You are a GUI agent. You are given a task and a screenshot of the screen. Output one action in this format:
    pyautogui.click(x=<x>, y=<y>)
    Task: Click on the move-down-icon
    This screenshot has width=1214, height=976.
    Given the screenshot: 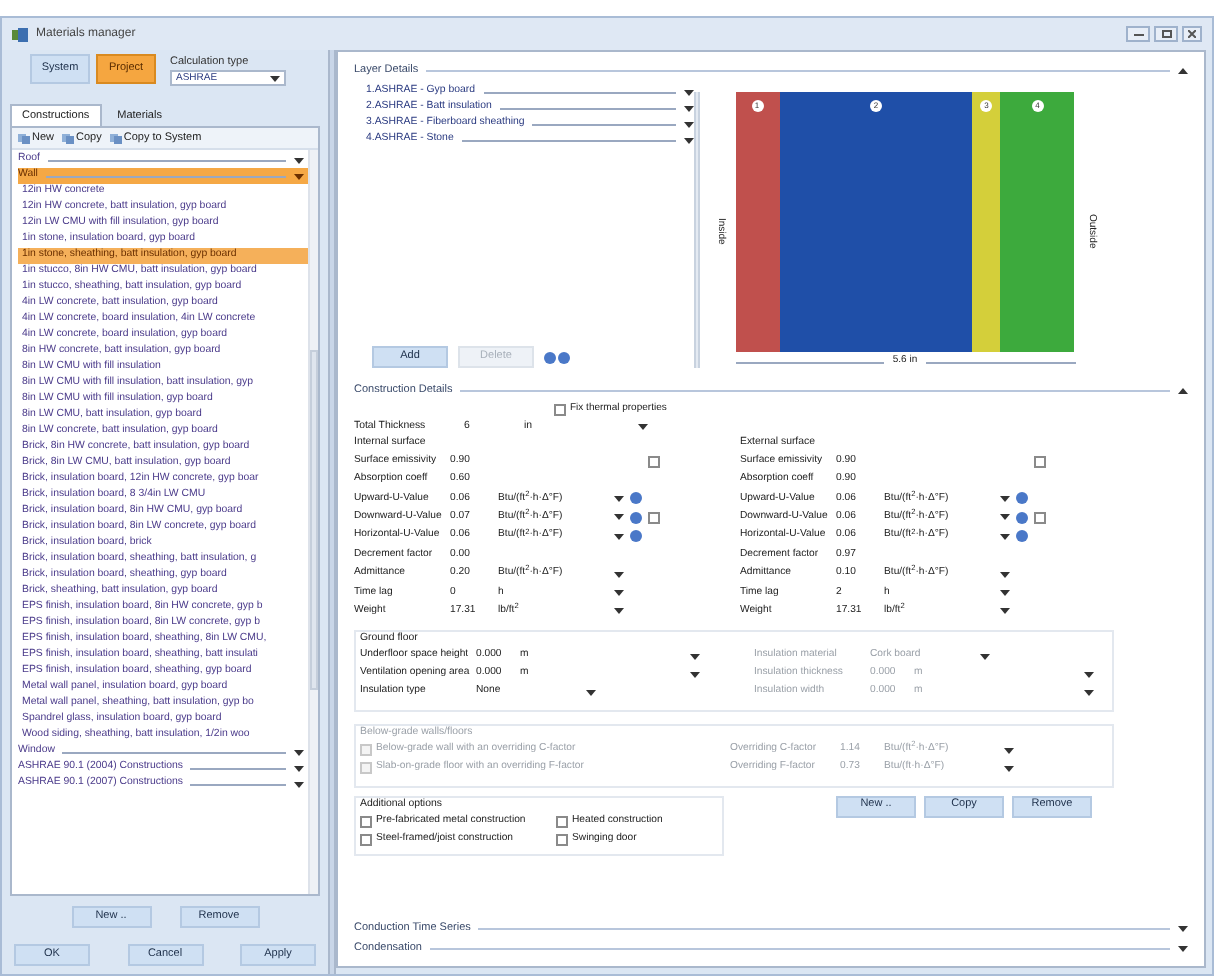 What is the action you would take?
    pyautogui.click(x=564, y=357)
    